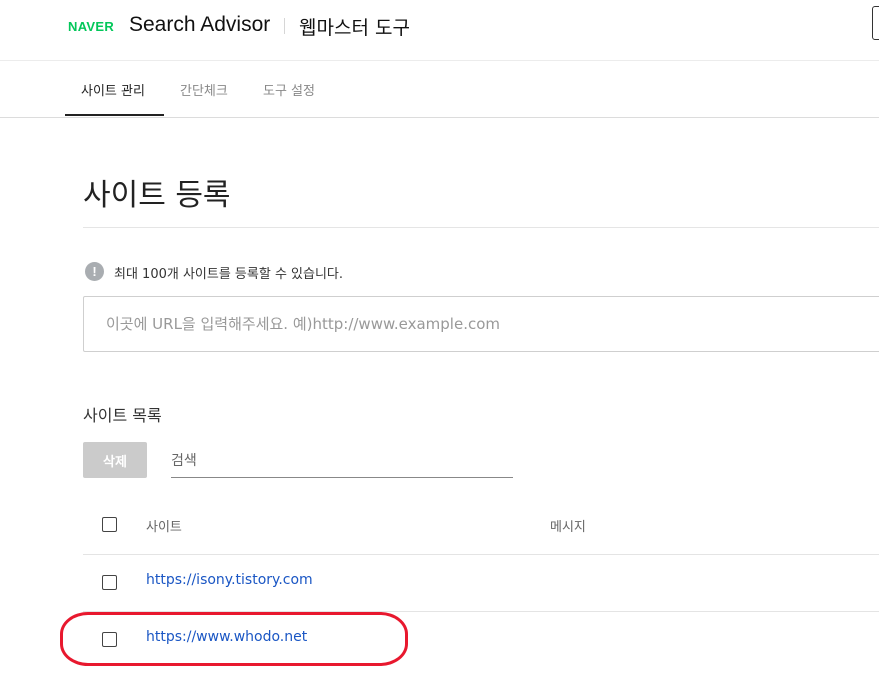 The width and height of the screenshot is (879, 690). What do you see at coordinates (481, 611) in the screenshot?
I see `table-row-divider` at bounding box center [481, 611].